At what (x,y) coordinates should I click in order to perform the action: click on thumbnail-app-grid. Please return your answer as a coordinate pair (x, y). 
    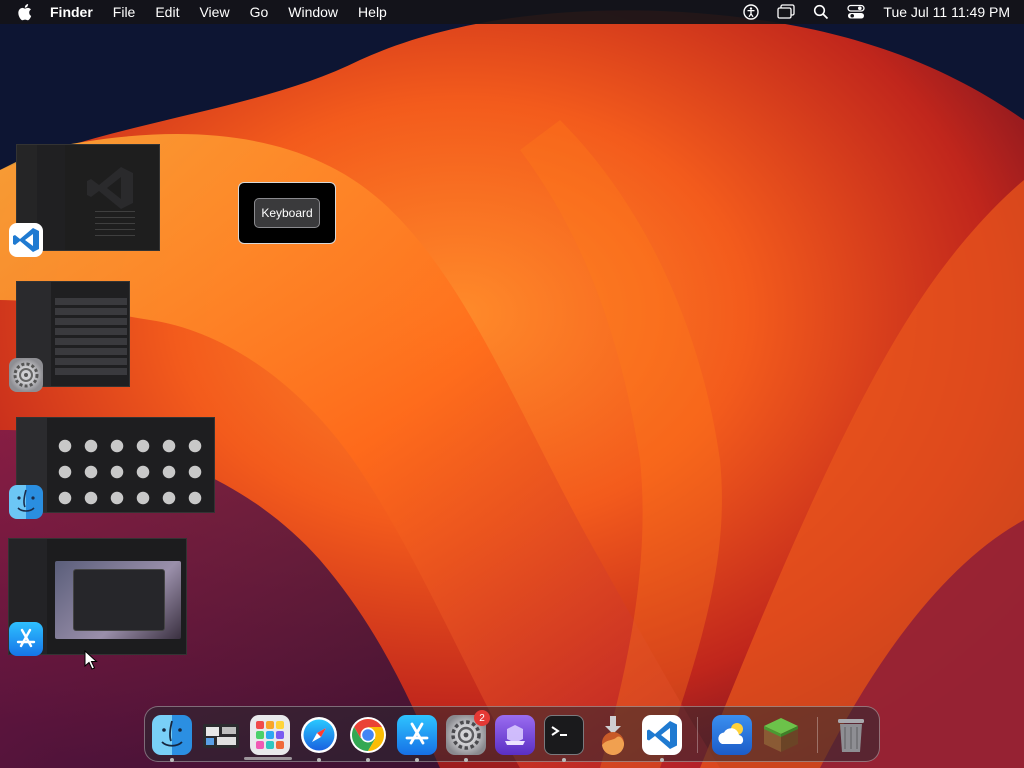
    Looking at the image, I should click on (135, 473).